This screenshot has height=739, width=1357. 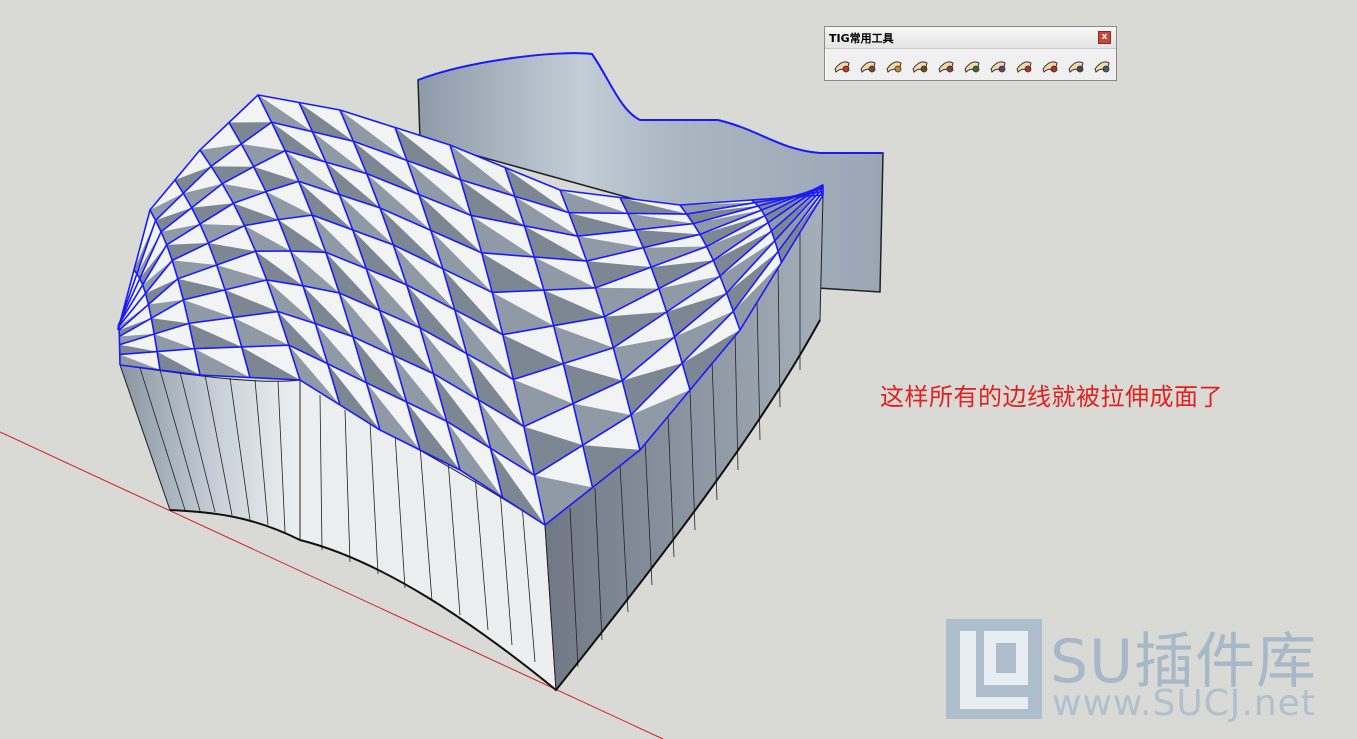 I want to click on surface-tool-9-icon, so click(x=1049, y=65).